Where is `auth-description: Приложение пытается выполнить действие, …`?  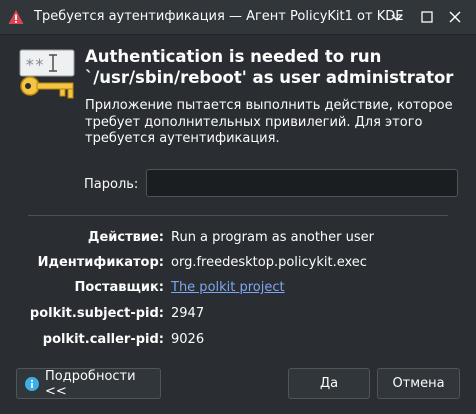
auth-description: Приложение пытается выполнить действие, … is located at coordinates (269, 122).